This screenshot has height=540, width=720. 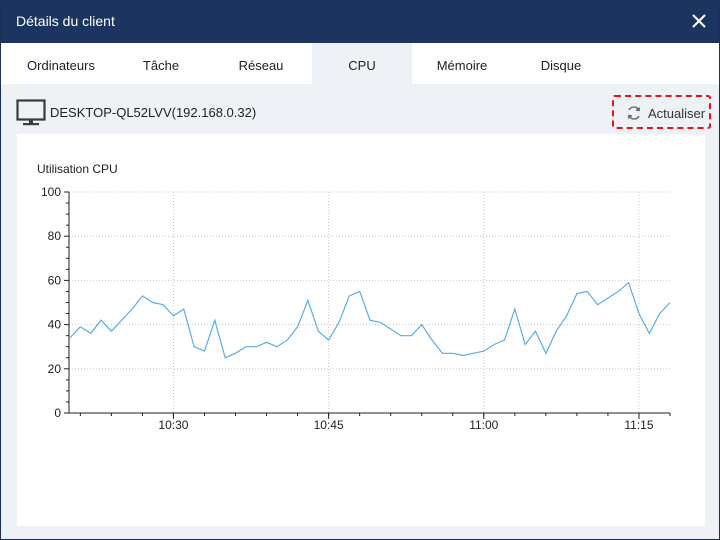 What do you see at coordinates (638, 425) in the screenshot?
I see `x-tick-label: 11:15` at bounding box center [638, 425].